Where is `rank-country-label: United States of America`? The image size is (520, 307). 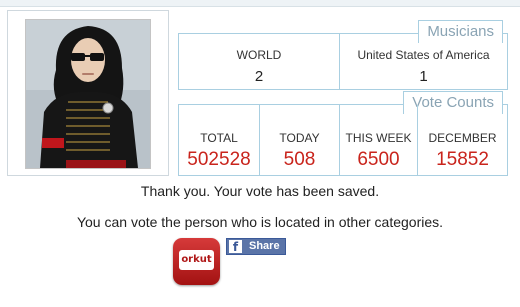 rank-country-label: United States of America is located at coordinates (423, 55).